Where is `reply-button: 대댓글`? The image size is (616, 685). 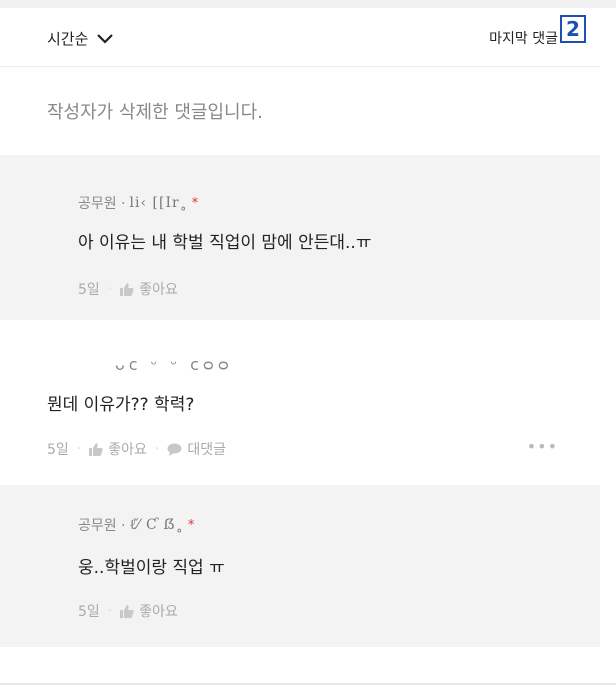 reply-button: 대댓글 is located at coordinates (196, 449).